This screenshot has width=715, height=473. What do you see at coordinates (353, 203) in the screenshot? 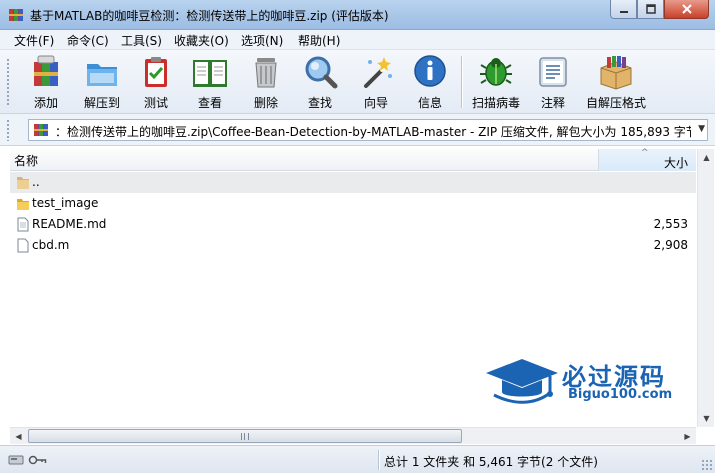
I see `list-item: test_image` at bounding box center [353, 203].